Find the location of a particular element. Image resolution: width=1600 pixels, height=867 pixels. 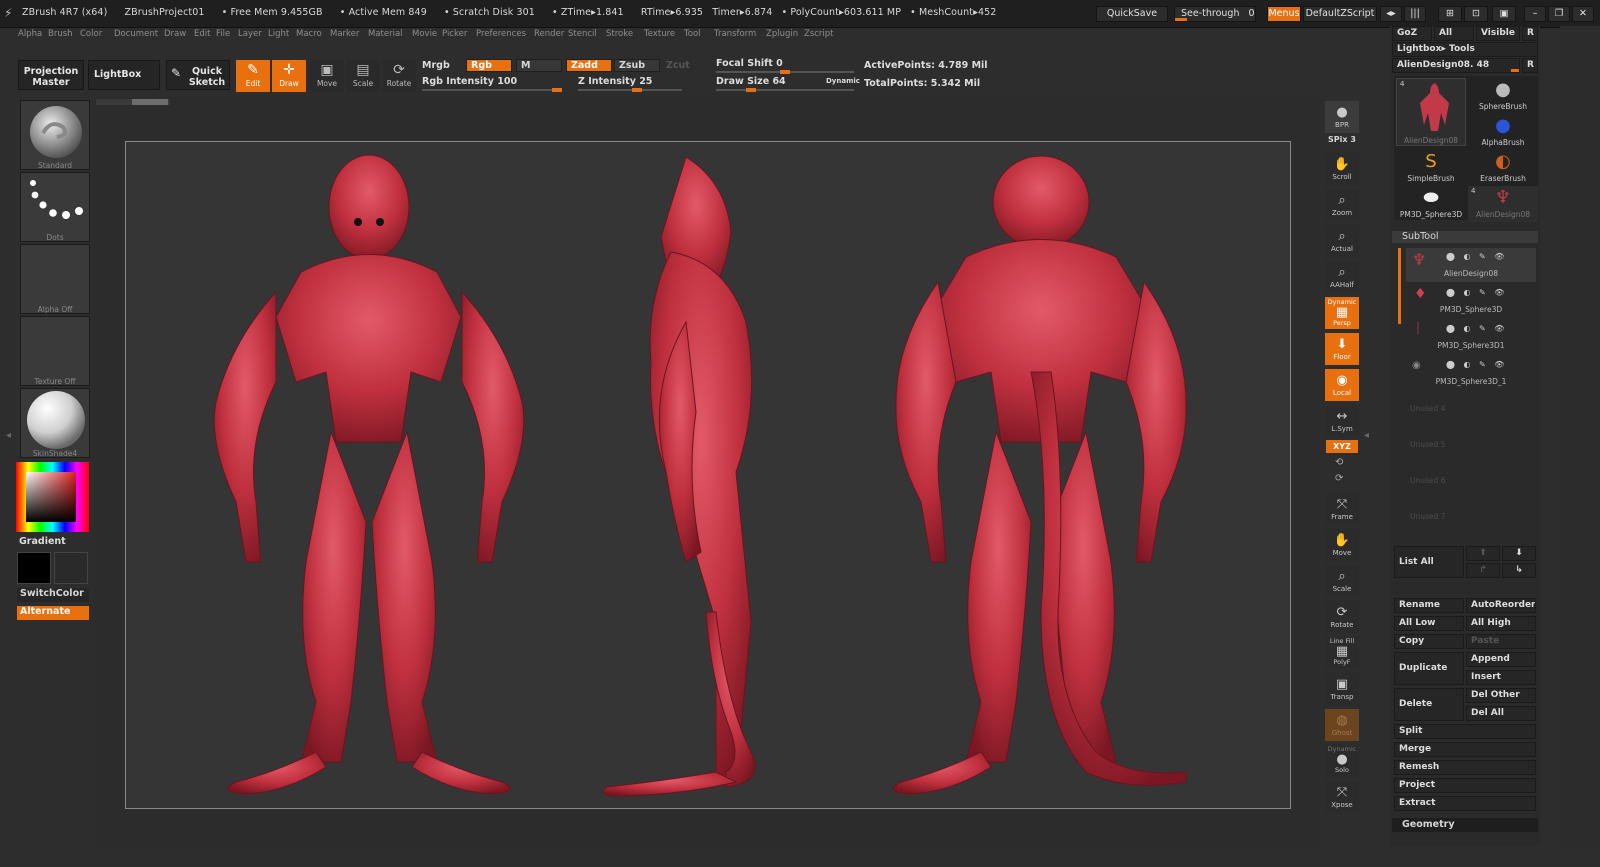

focal-shift-track is located at coordinates (785, 72).